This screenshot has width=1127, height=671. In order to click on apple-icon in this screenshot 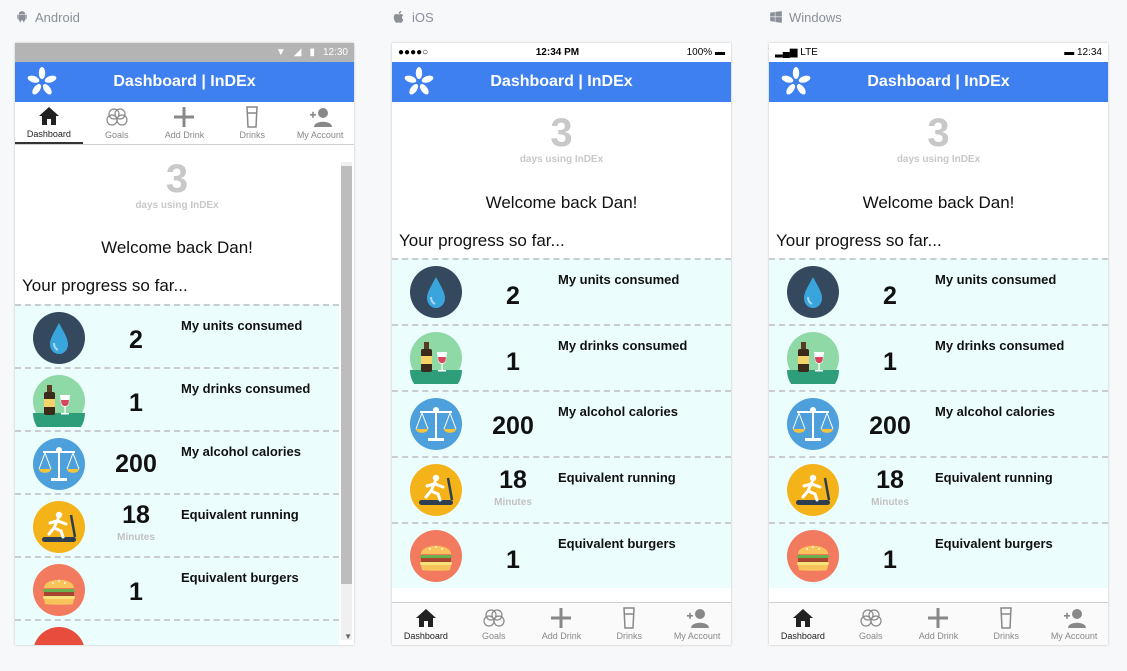, I will do `click(398, 16)`.